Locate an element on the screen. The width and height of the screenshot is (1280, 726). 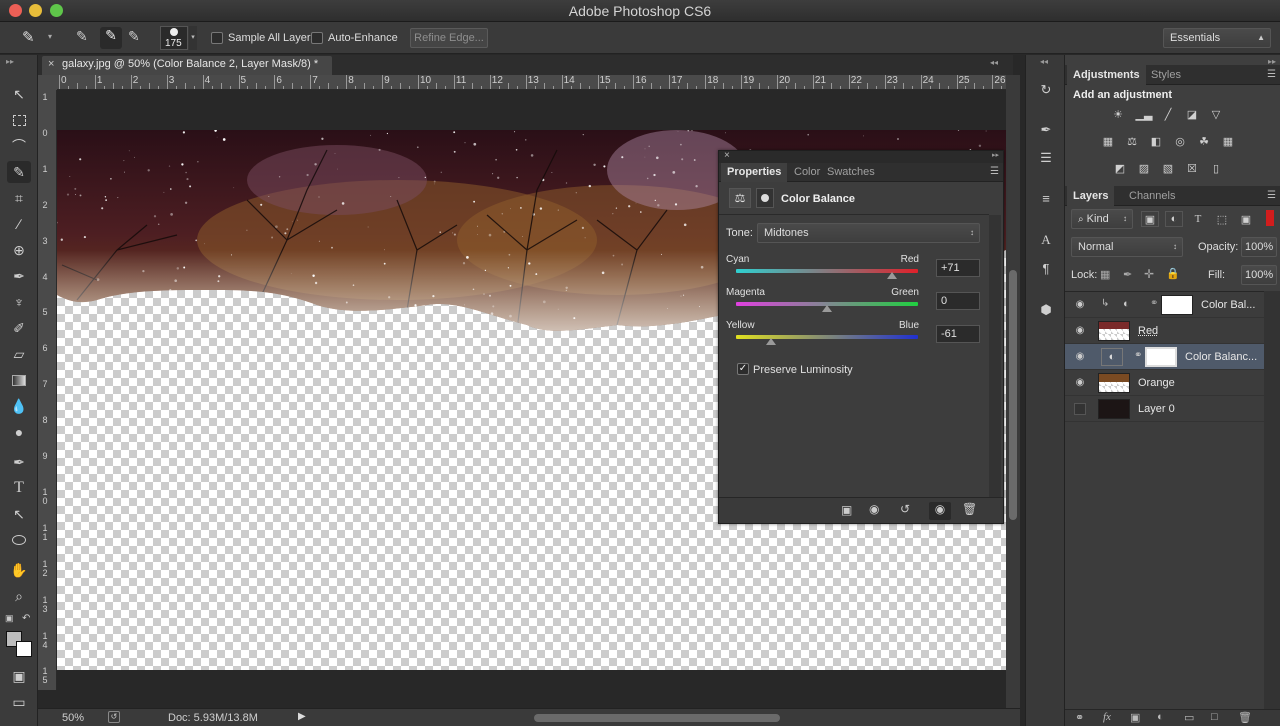
paragraph-styles-panel-icon: ≡ is located at coordinates (1046, 198).